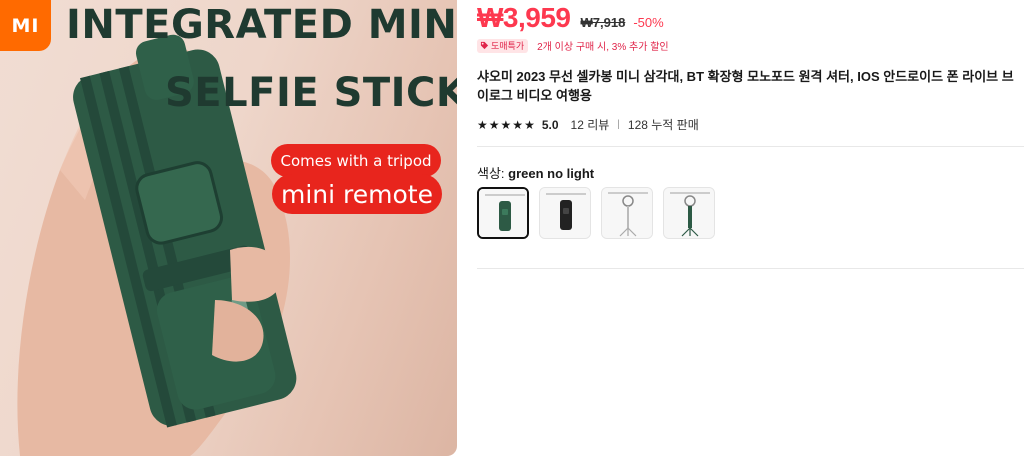 This screenshot has width=1024, height=456. I want to click on swatch-white-with-light, so click(627, 213).